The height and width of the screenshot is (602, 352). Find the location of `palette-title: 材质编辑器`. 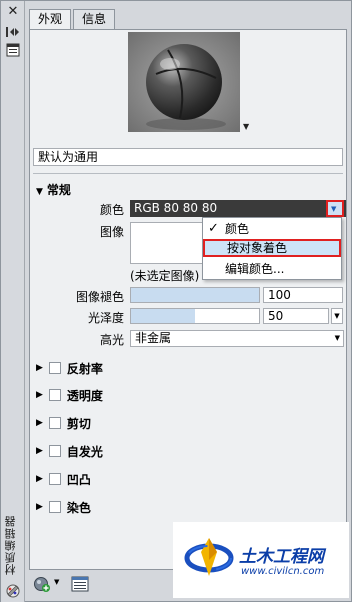

palette-title: 材质编辑器 is located at coordinates (10, 545).